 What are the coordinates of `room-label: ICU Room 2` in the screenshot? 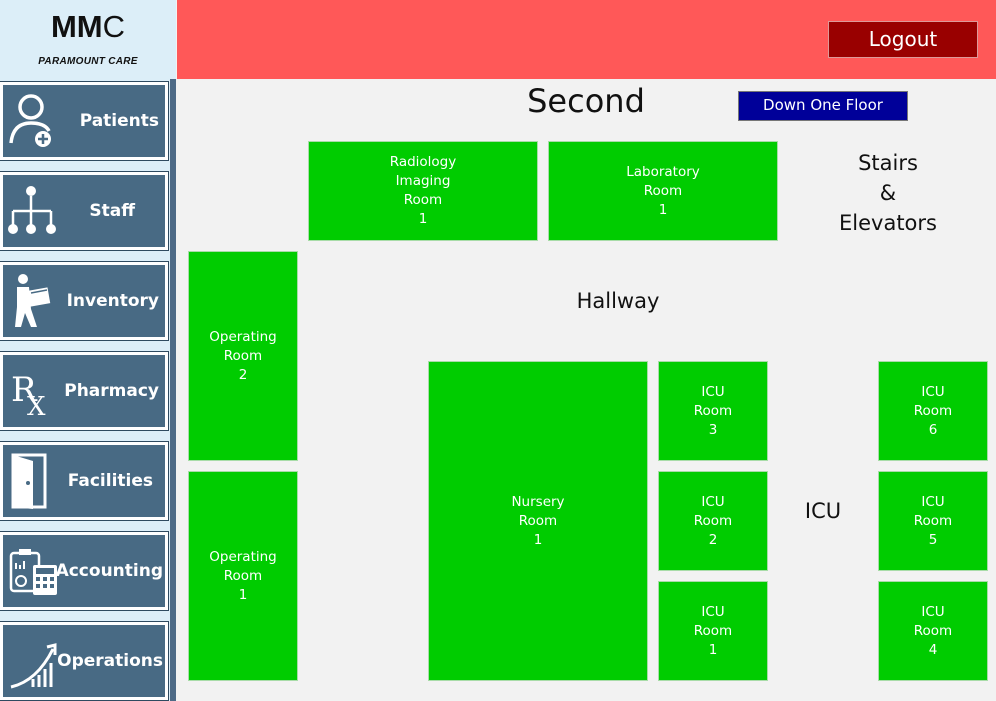 It's located at (713, 520).